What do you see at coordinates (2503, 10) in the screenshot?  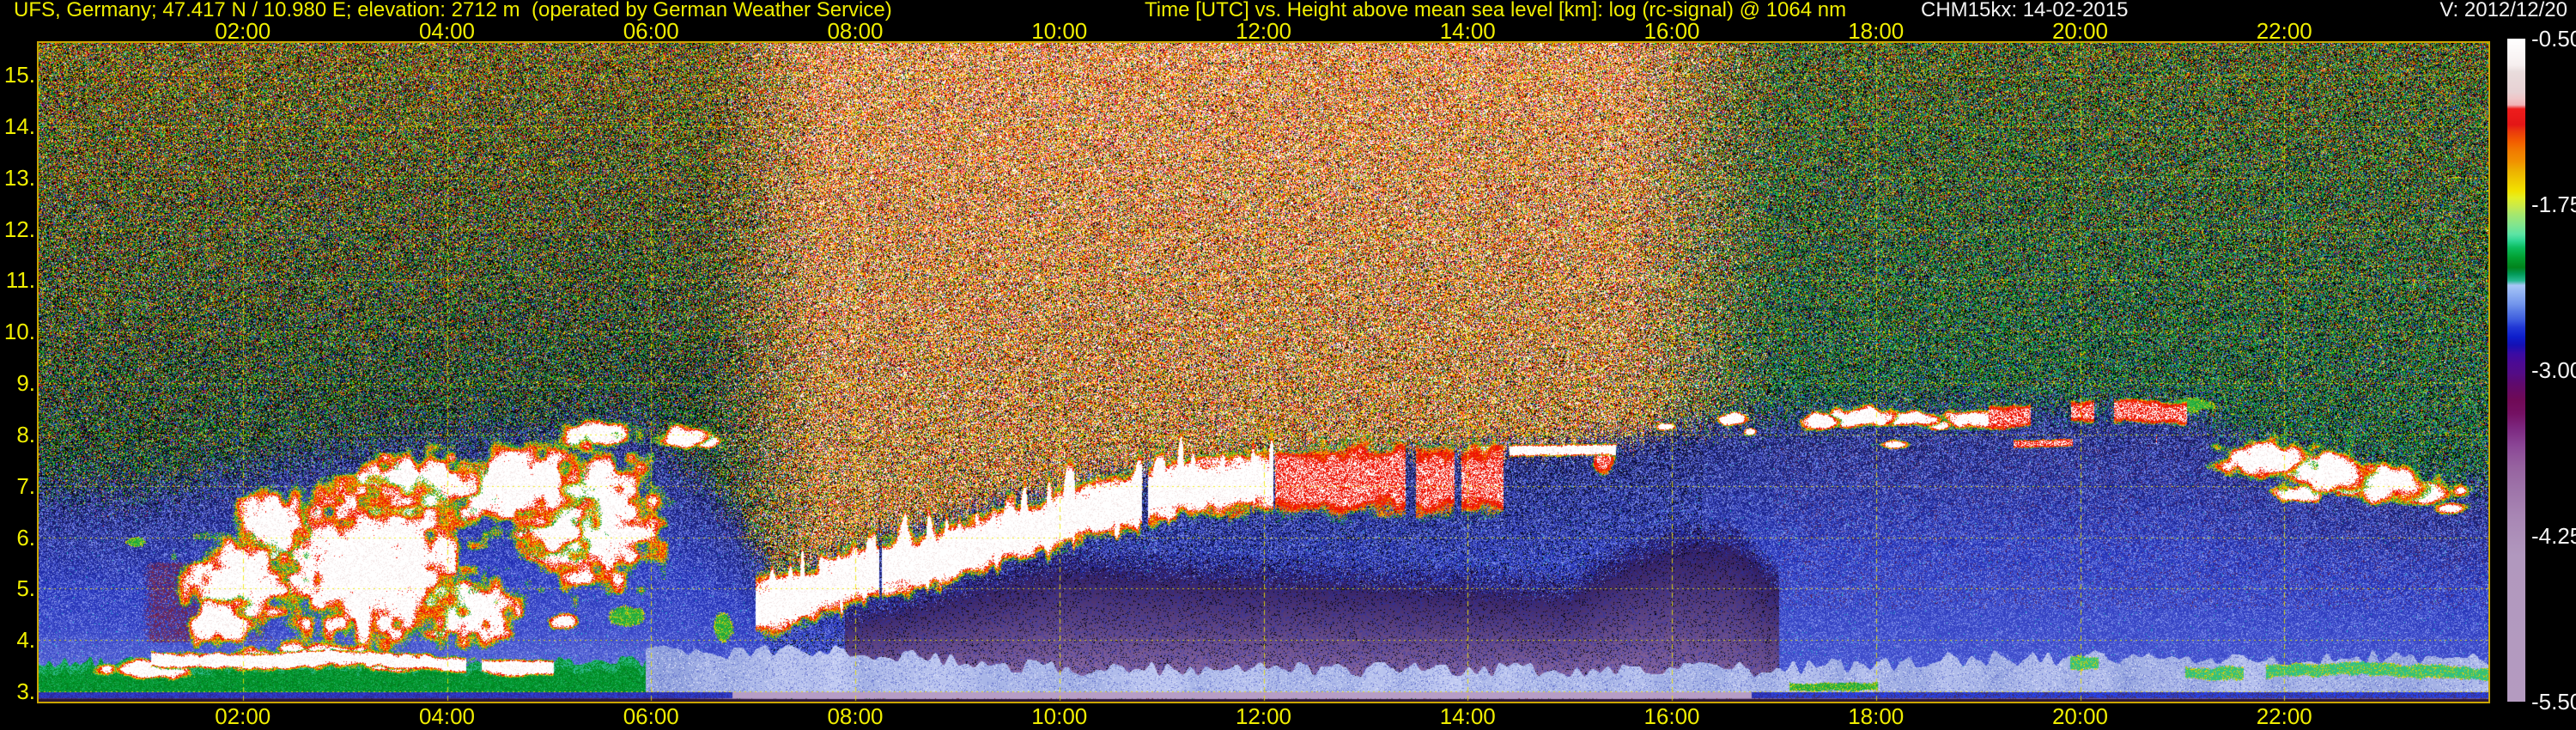 I see `software-version-label: V: 2012/12/20` at bounding box center [2503, 10].